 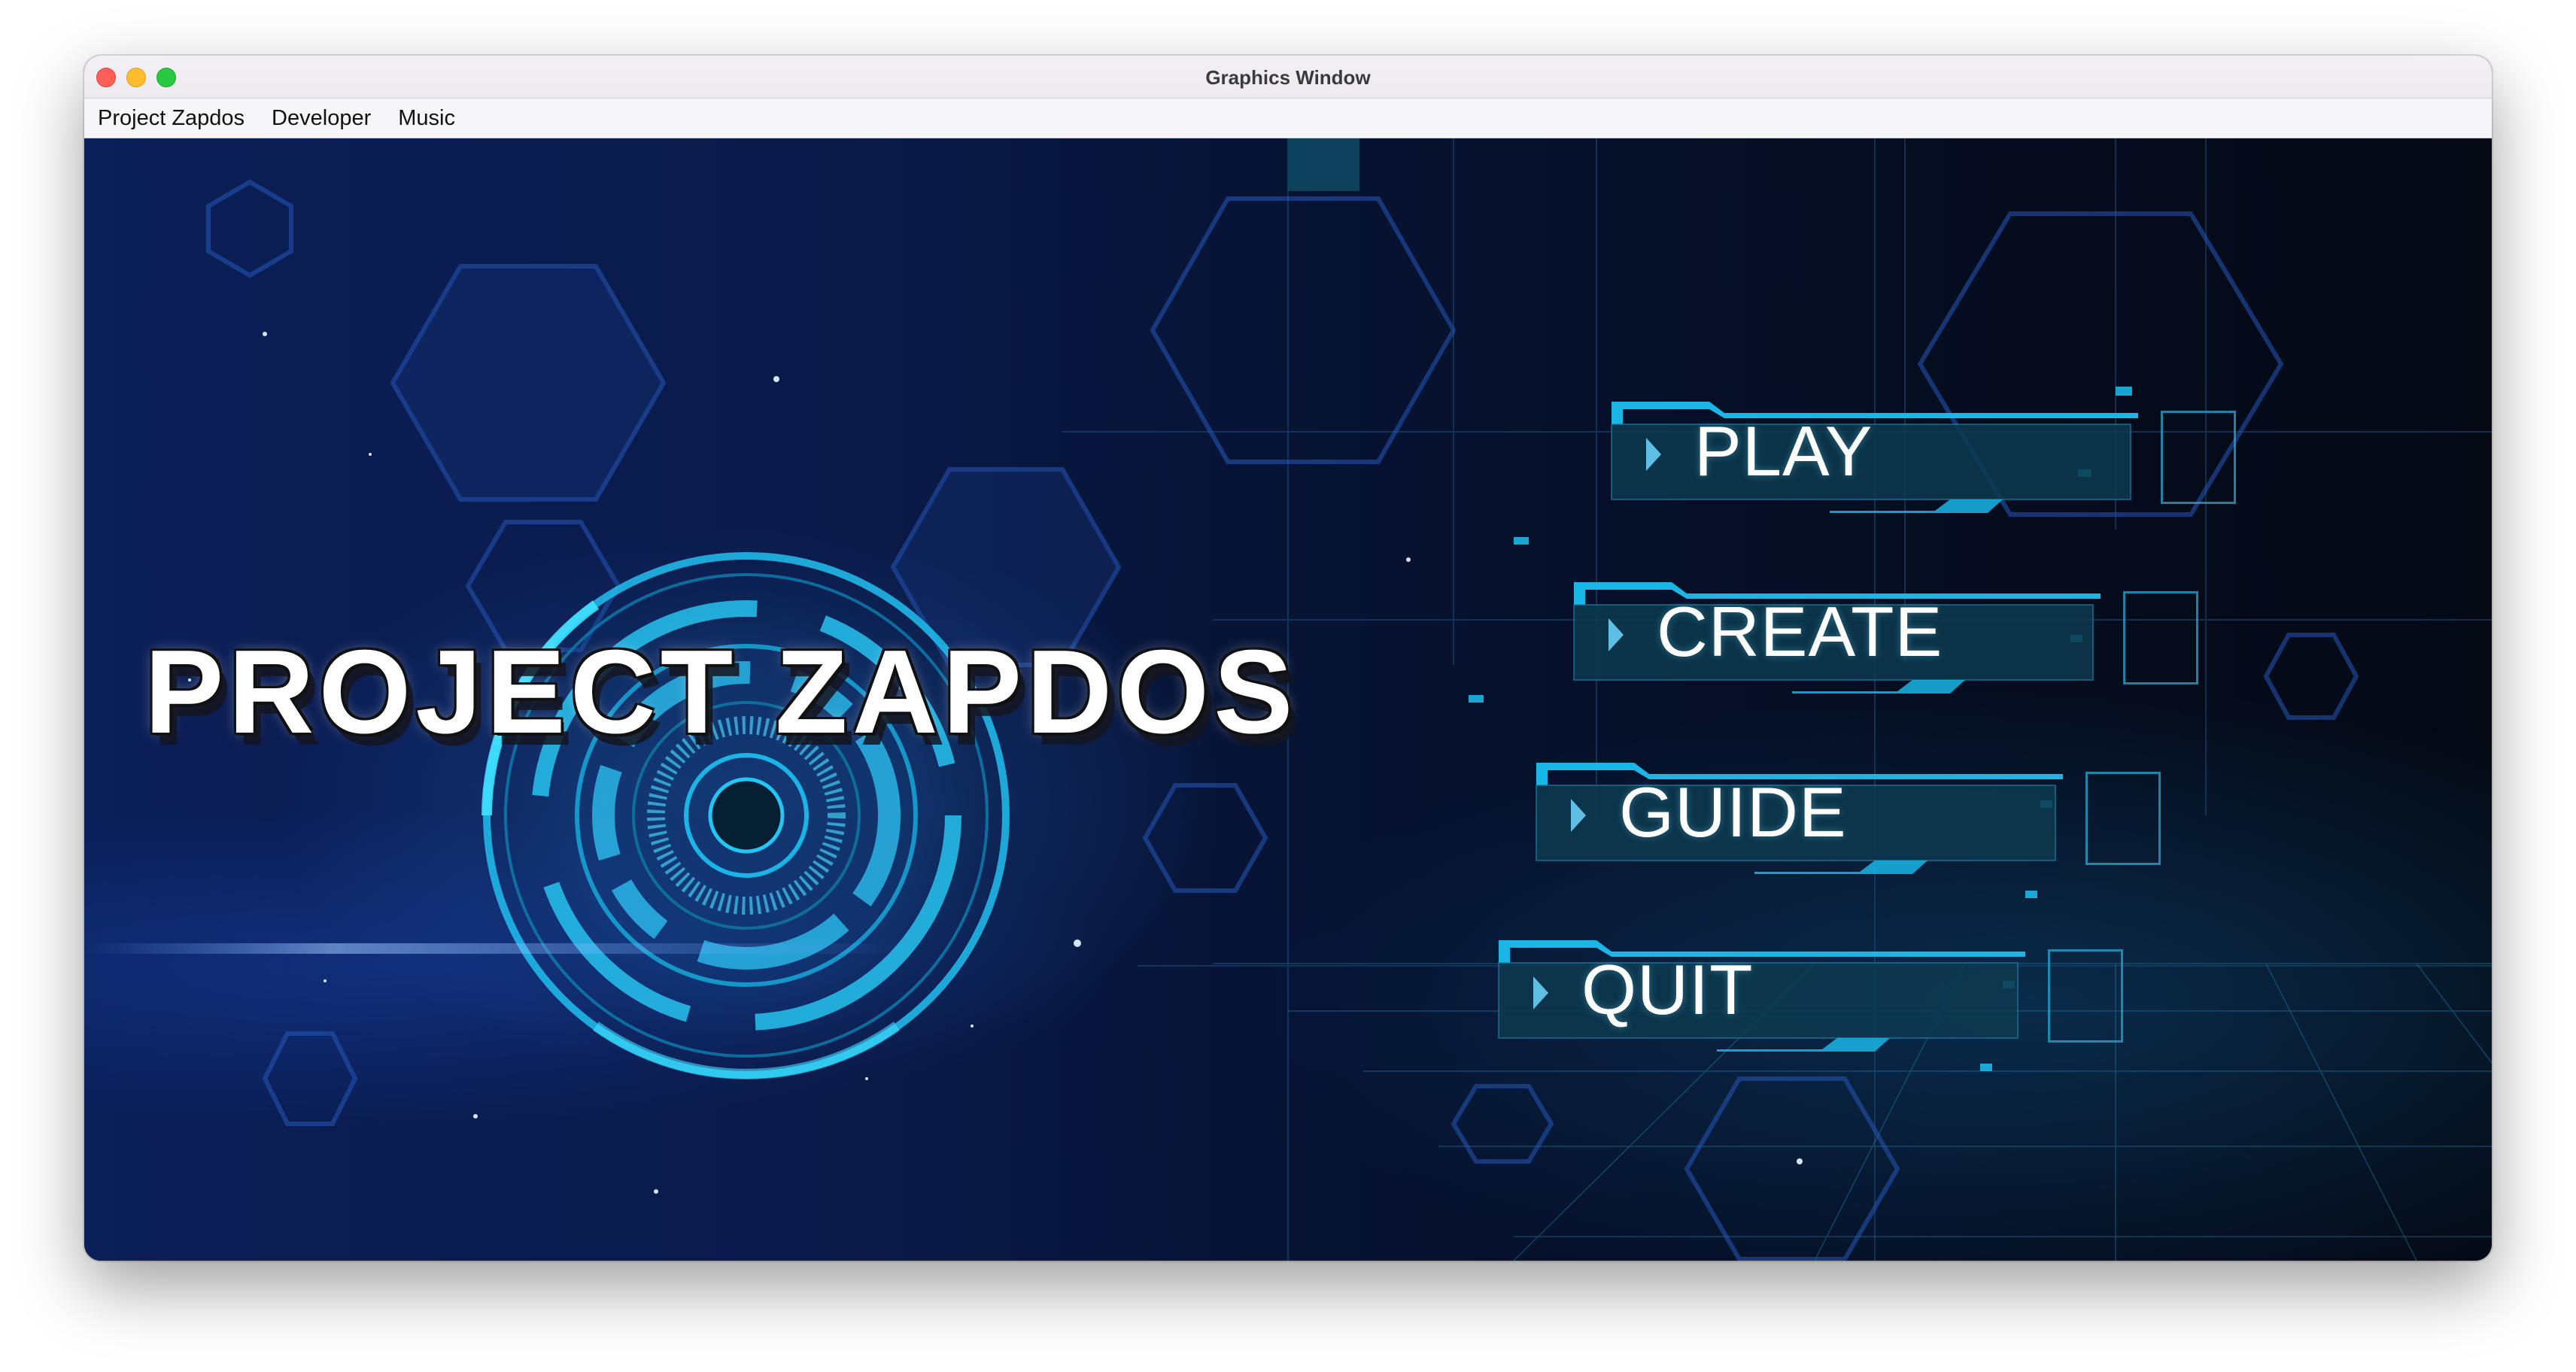 I want to click on menu-music: Music, so click(x=426, y=118).